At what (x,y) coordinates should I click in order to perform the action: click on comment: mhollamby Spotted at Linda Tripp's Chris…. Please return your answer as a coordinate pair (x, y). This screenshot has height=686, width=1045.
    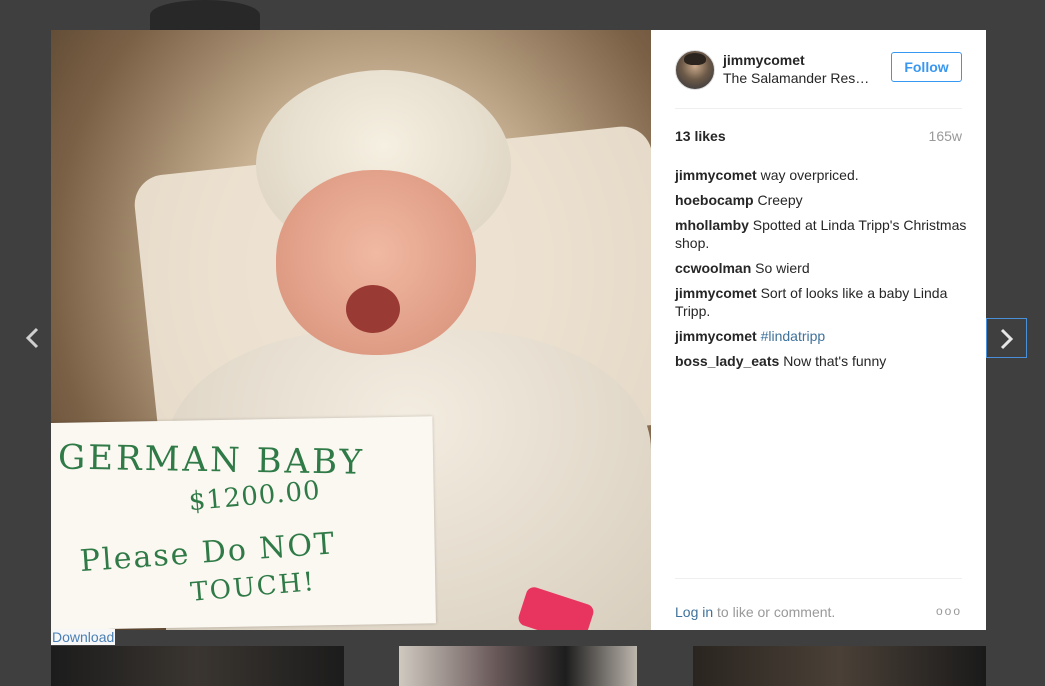
    Looking at the image, I should click on (821, 234).